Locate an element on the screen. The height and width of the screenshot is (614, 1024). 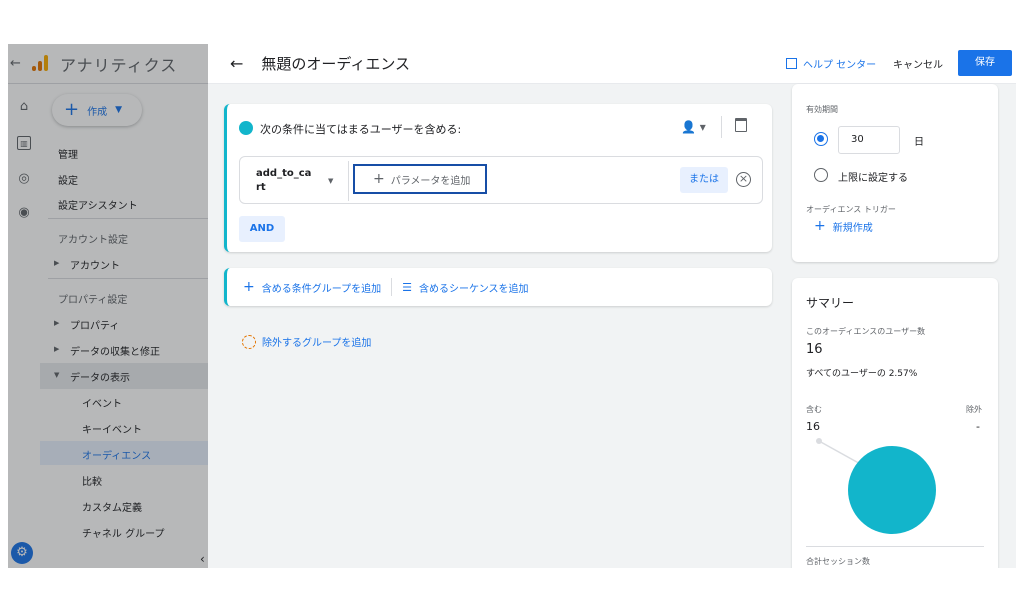
app-topbar: ← アナリティクス is located at coordinates (108, 64).